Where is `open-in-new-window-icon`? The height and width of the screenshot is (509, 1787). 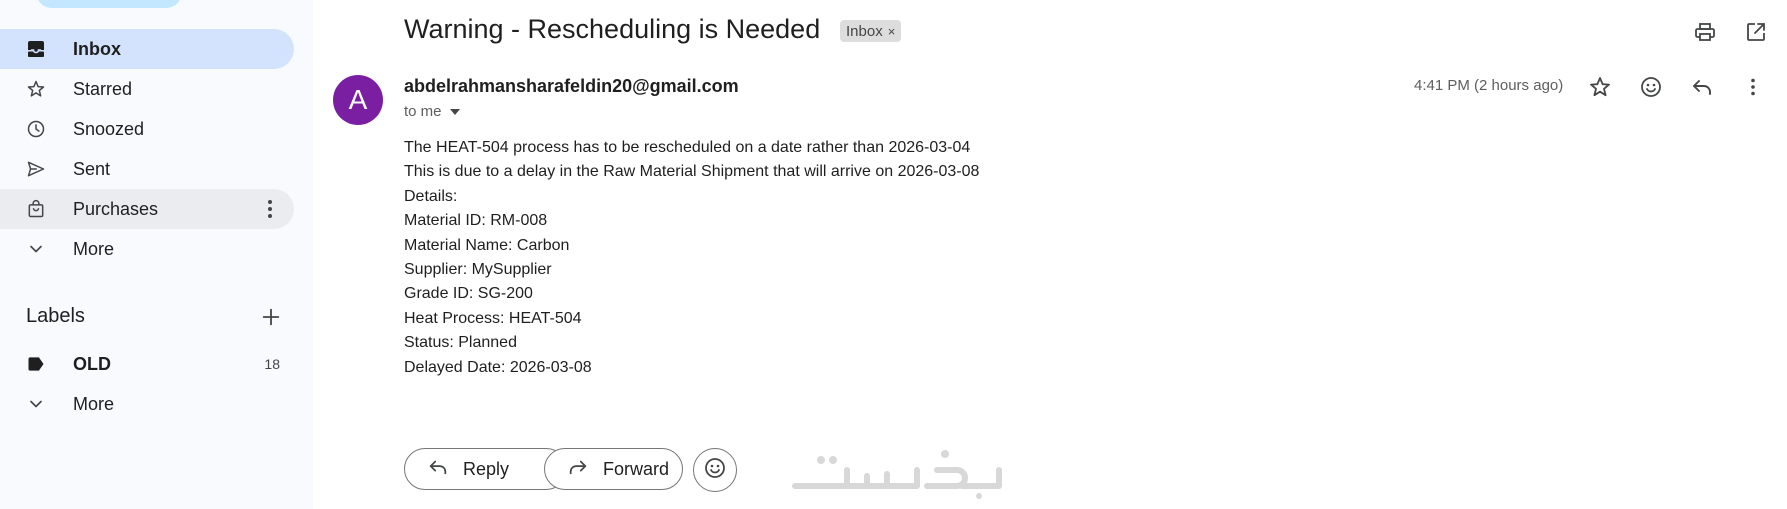
open-in-new-window-icon is located at coordinates (1756, 32).